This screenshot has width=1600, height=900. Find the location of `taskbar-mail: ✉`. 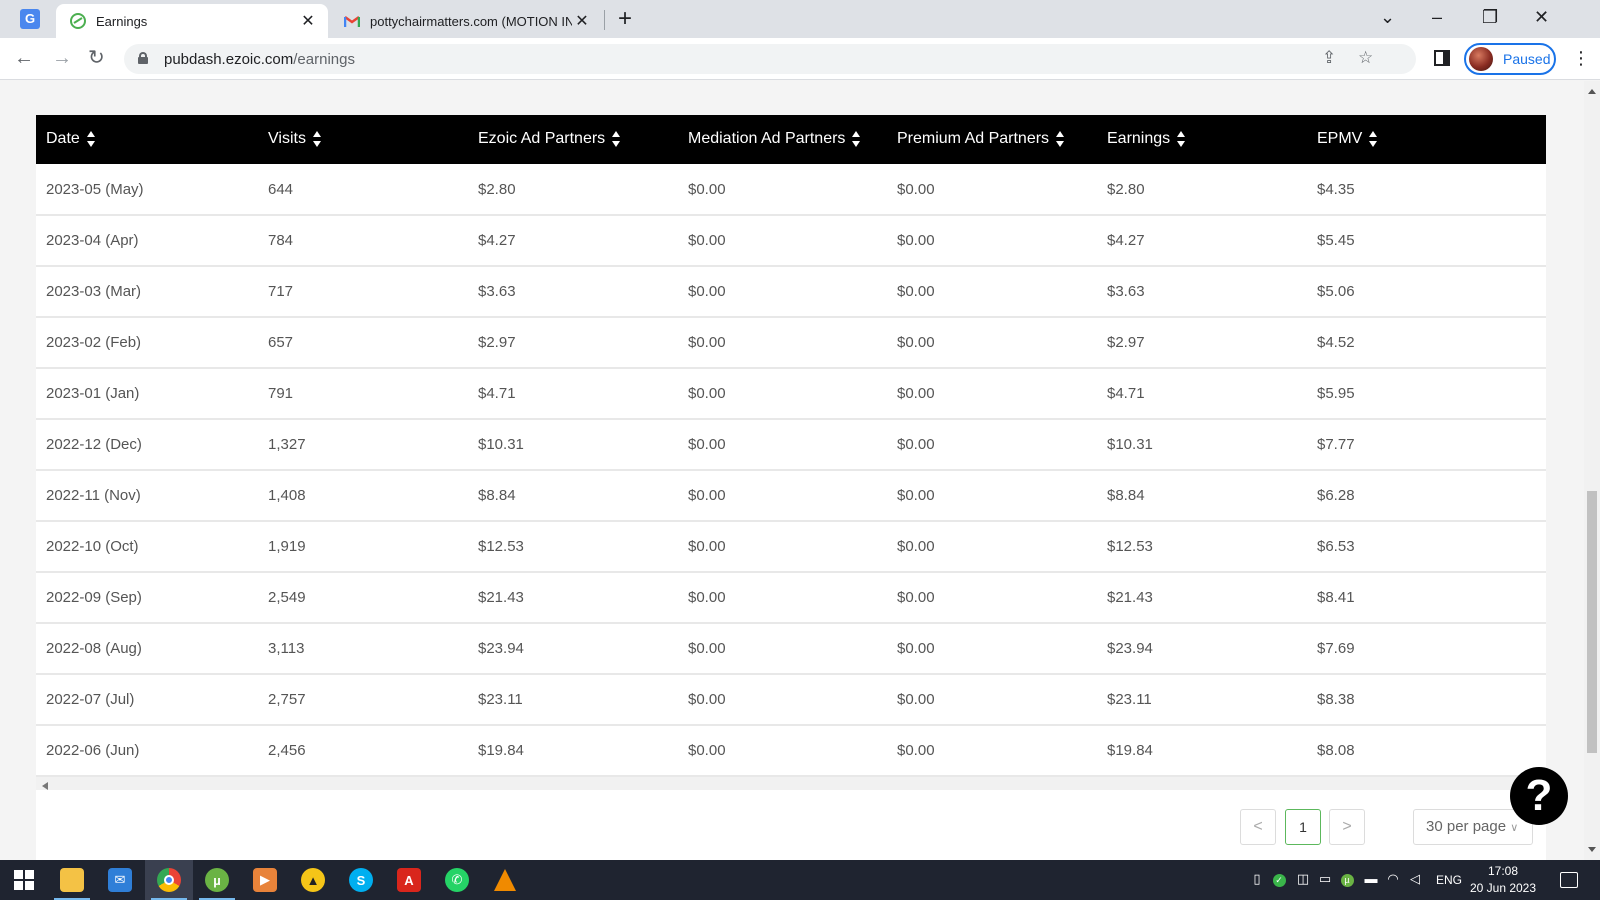

taskbar-mail: ✉ is located at coordinates (120, 880).